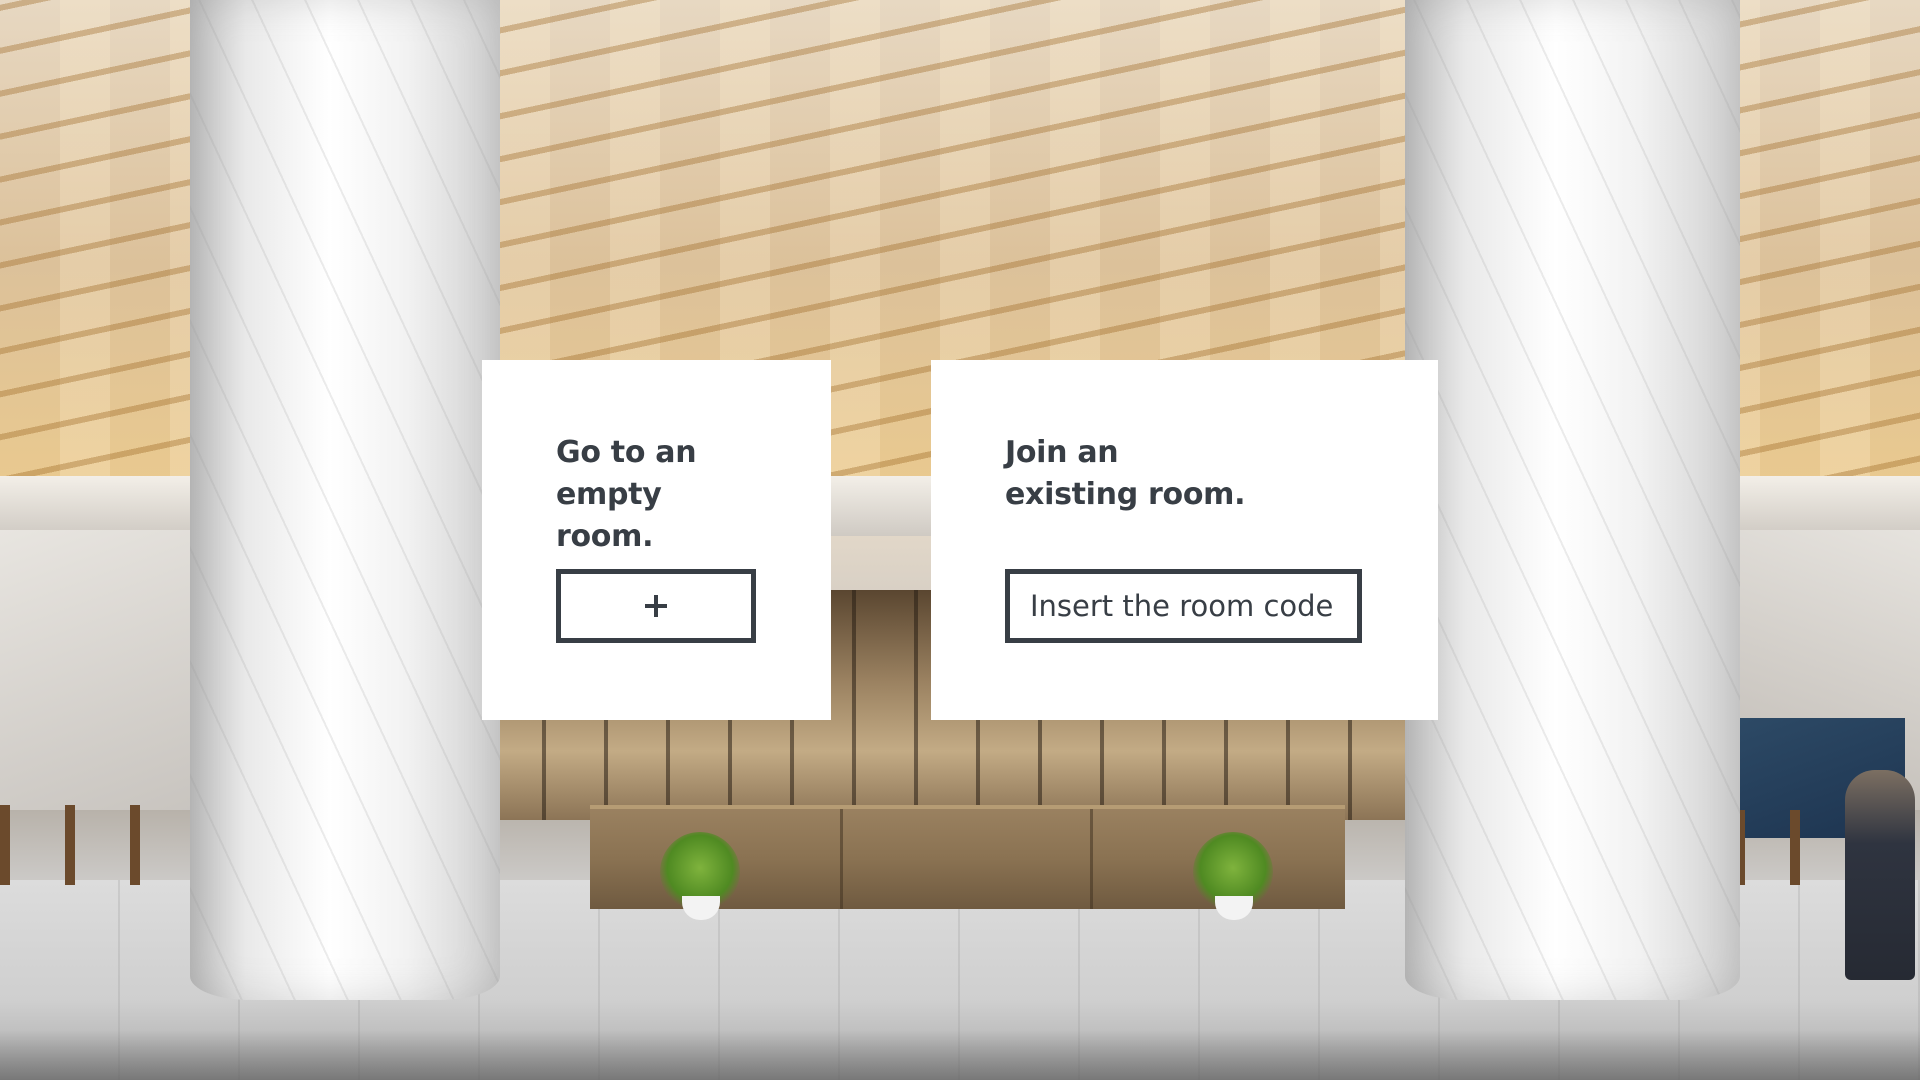 This screenshot has height=1080, width=1920. I want to click on person-walking, so click(1880, 875).